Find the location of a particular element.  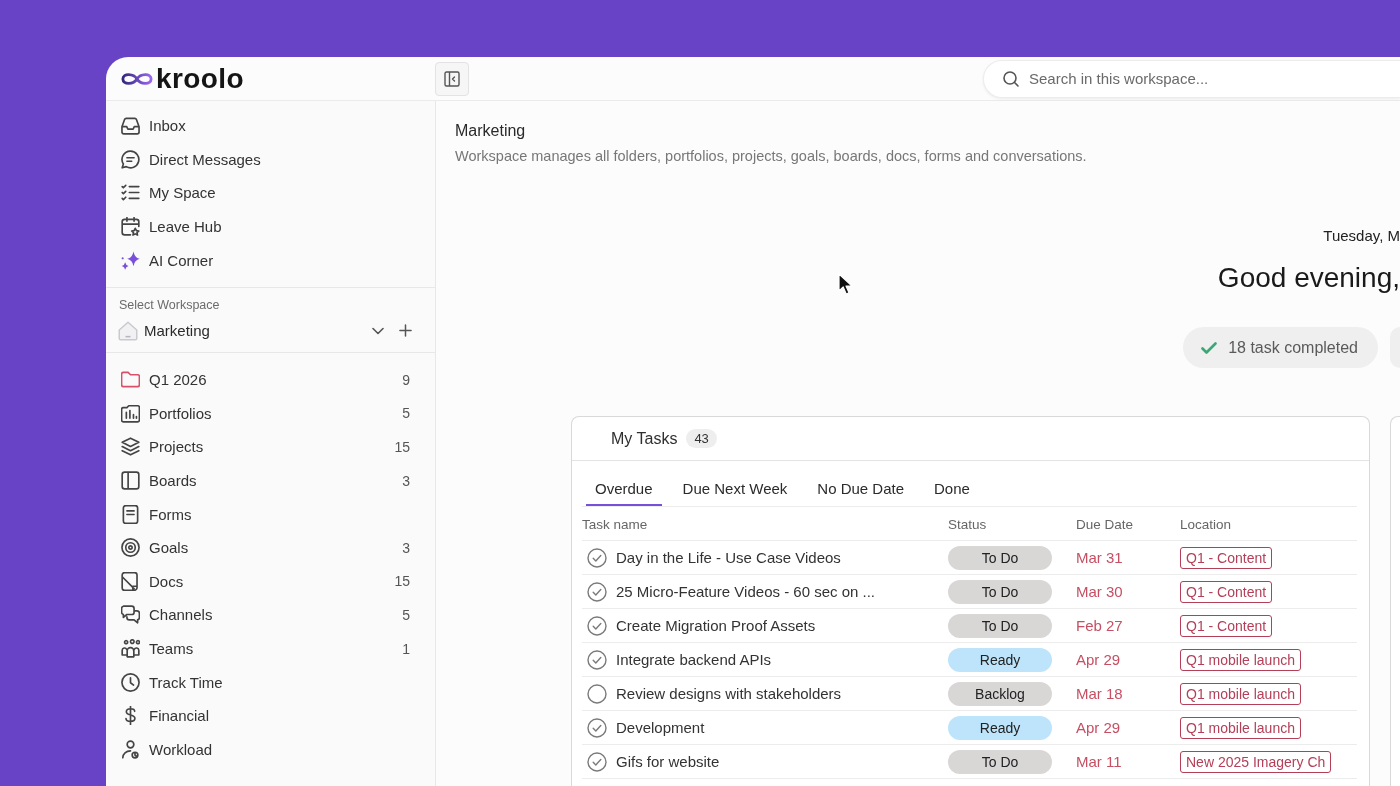

people-icon is located at coordinates (130, 648).